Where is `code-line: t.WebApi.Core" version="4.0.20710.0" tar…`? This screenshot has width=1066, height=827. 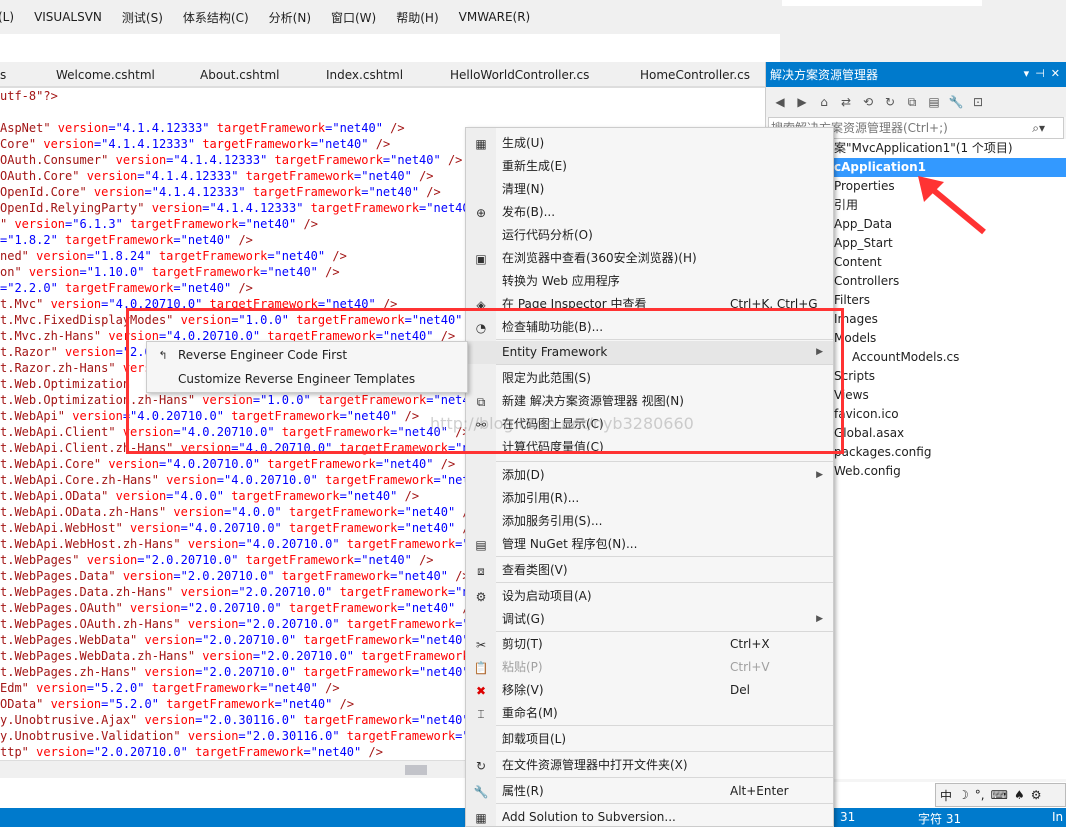
code-line: t.WebApi.Core" version="4.0.20710.0" tar… is located at coordinates (253, 464).